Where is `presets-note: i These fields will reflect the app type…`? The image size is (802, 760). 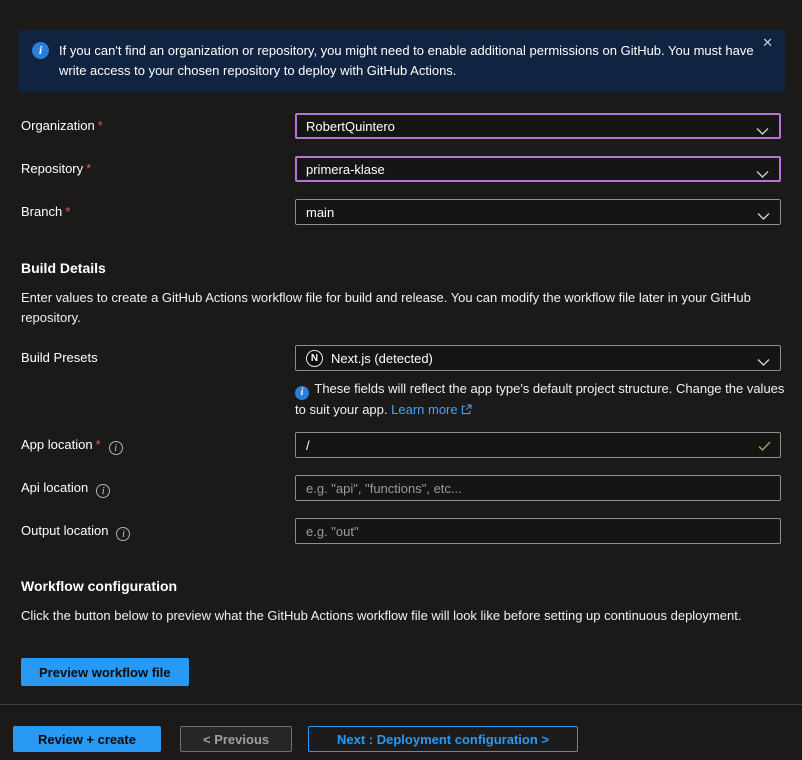
presets-note: i These fields will reflect the app type… is located at coordinates (540, 400).